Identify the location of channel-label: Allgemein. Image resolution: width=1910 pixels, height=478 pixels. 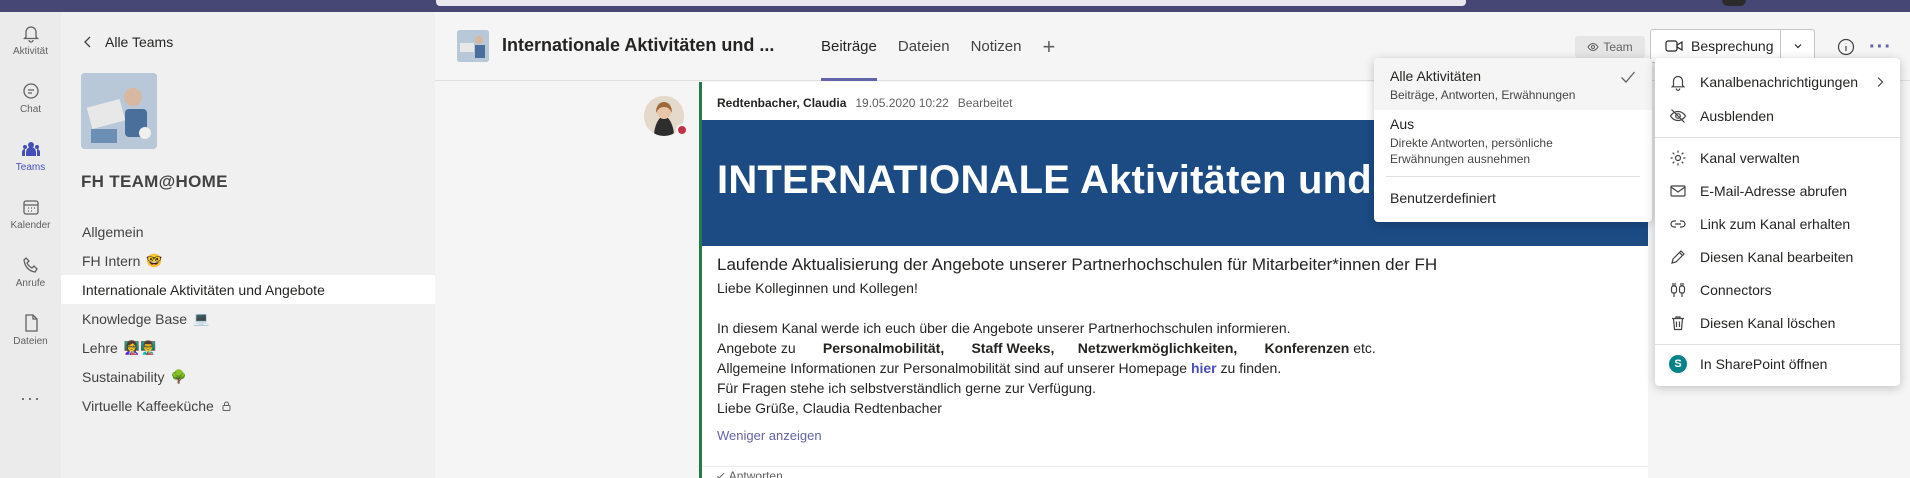
(113, 231).